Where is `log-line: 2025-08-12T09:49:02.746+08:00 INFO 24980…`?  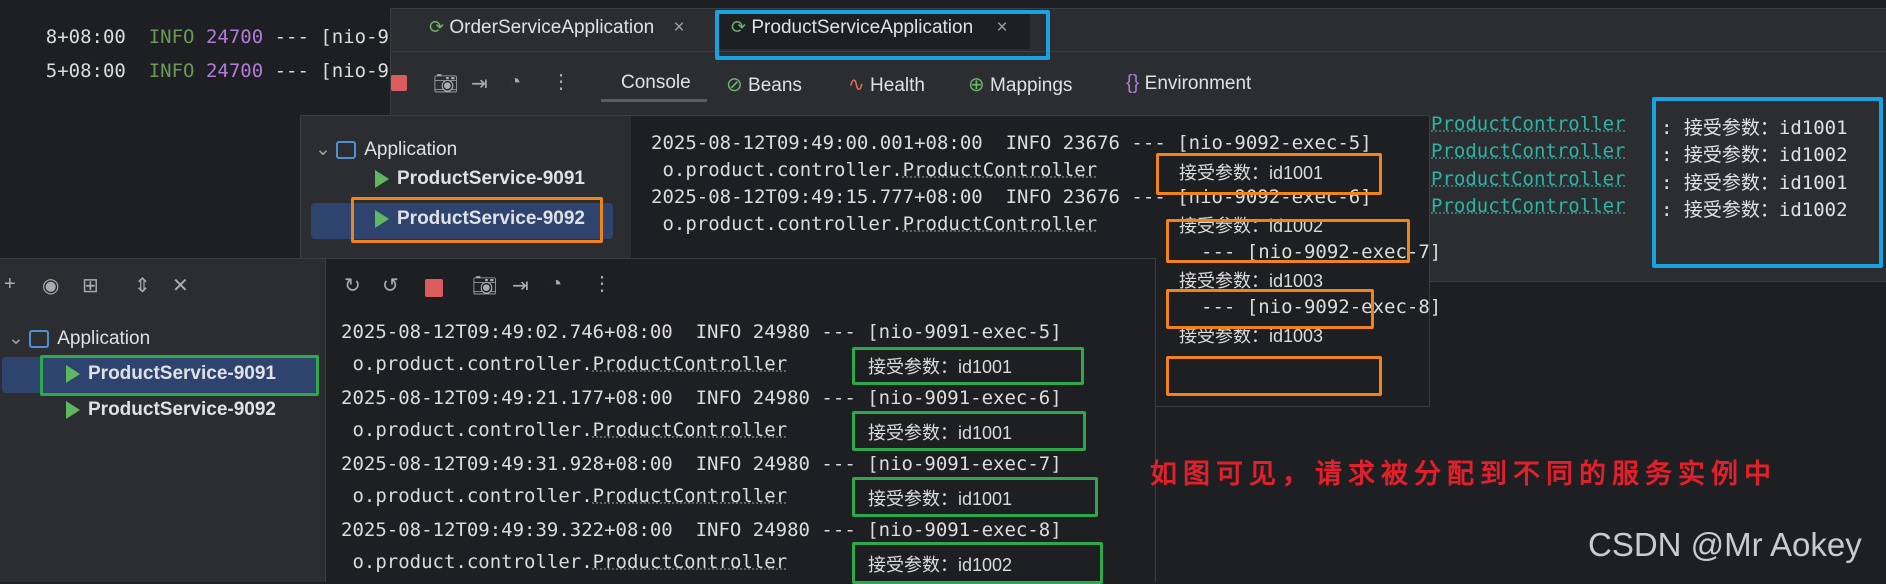 log-line: 2025-08-12T09:49:02.746+08:00 INFO 24980… is located at coordinates (701, 332).